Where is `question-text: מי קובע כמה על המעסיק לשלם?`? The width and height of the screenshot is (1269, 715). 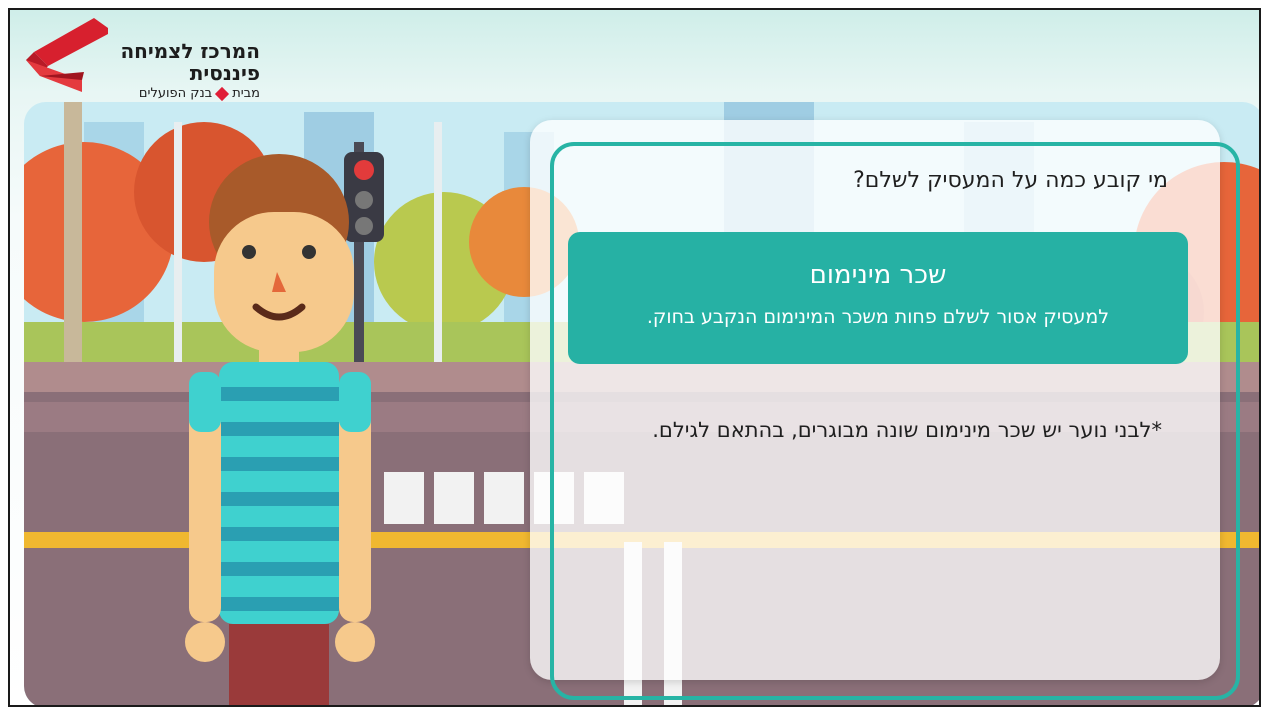 question-text: מי קובע כמה על המעסיק לשלם? is located at coordinates (1010, 180).